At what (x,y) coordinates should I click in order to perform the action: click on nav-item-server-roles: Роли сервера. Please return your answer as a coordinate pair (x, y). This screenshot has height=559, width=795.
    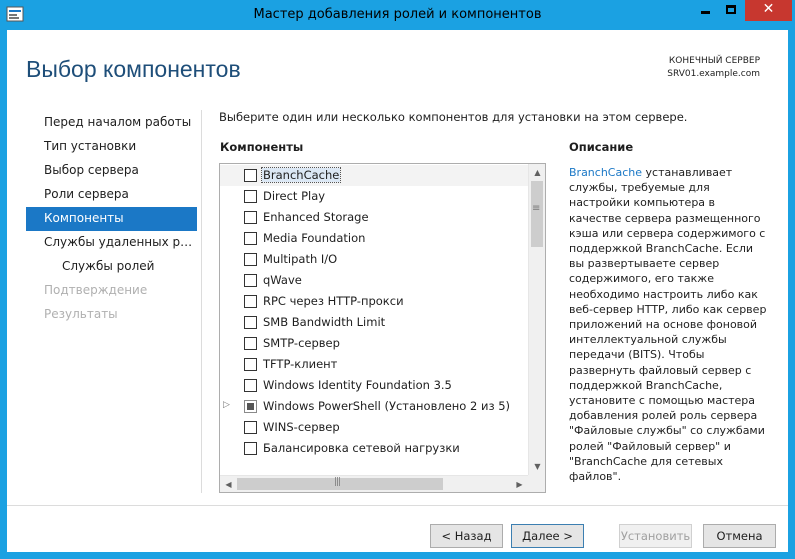
    Looking at the image, I should click on (111, 195).